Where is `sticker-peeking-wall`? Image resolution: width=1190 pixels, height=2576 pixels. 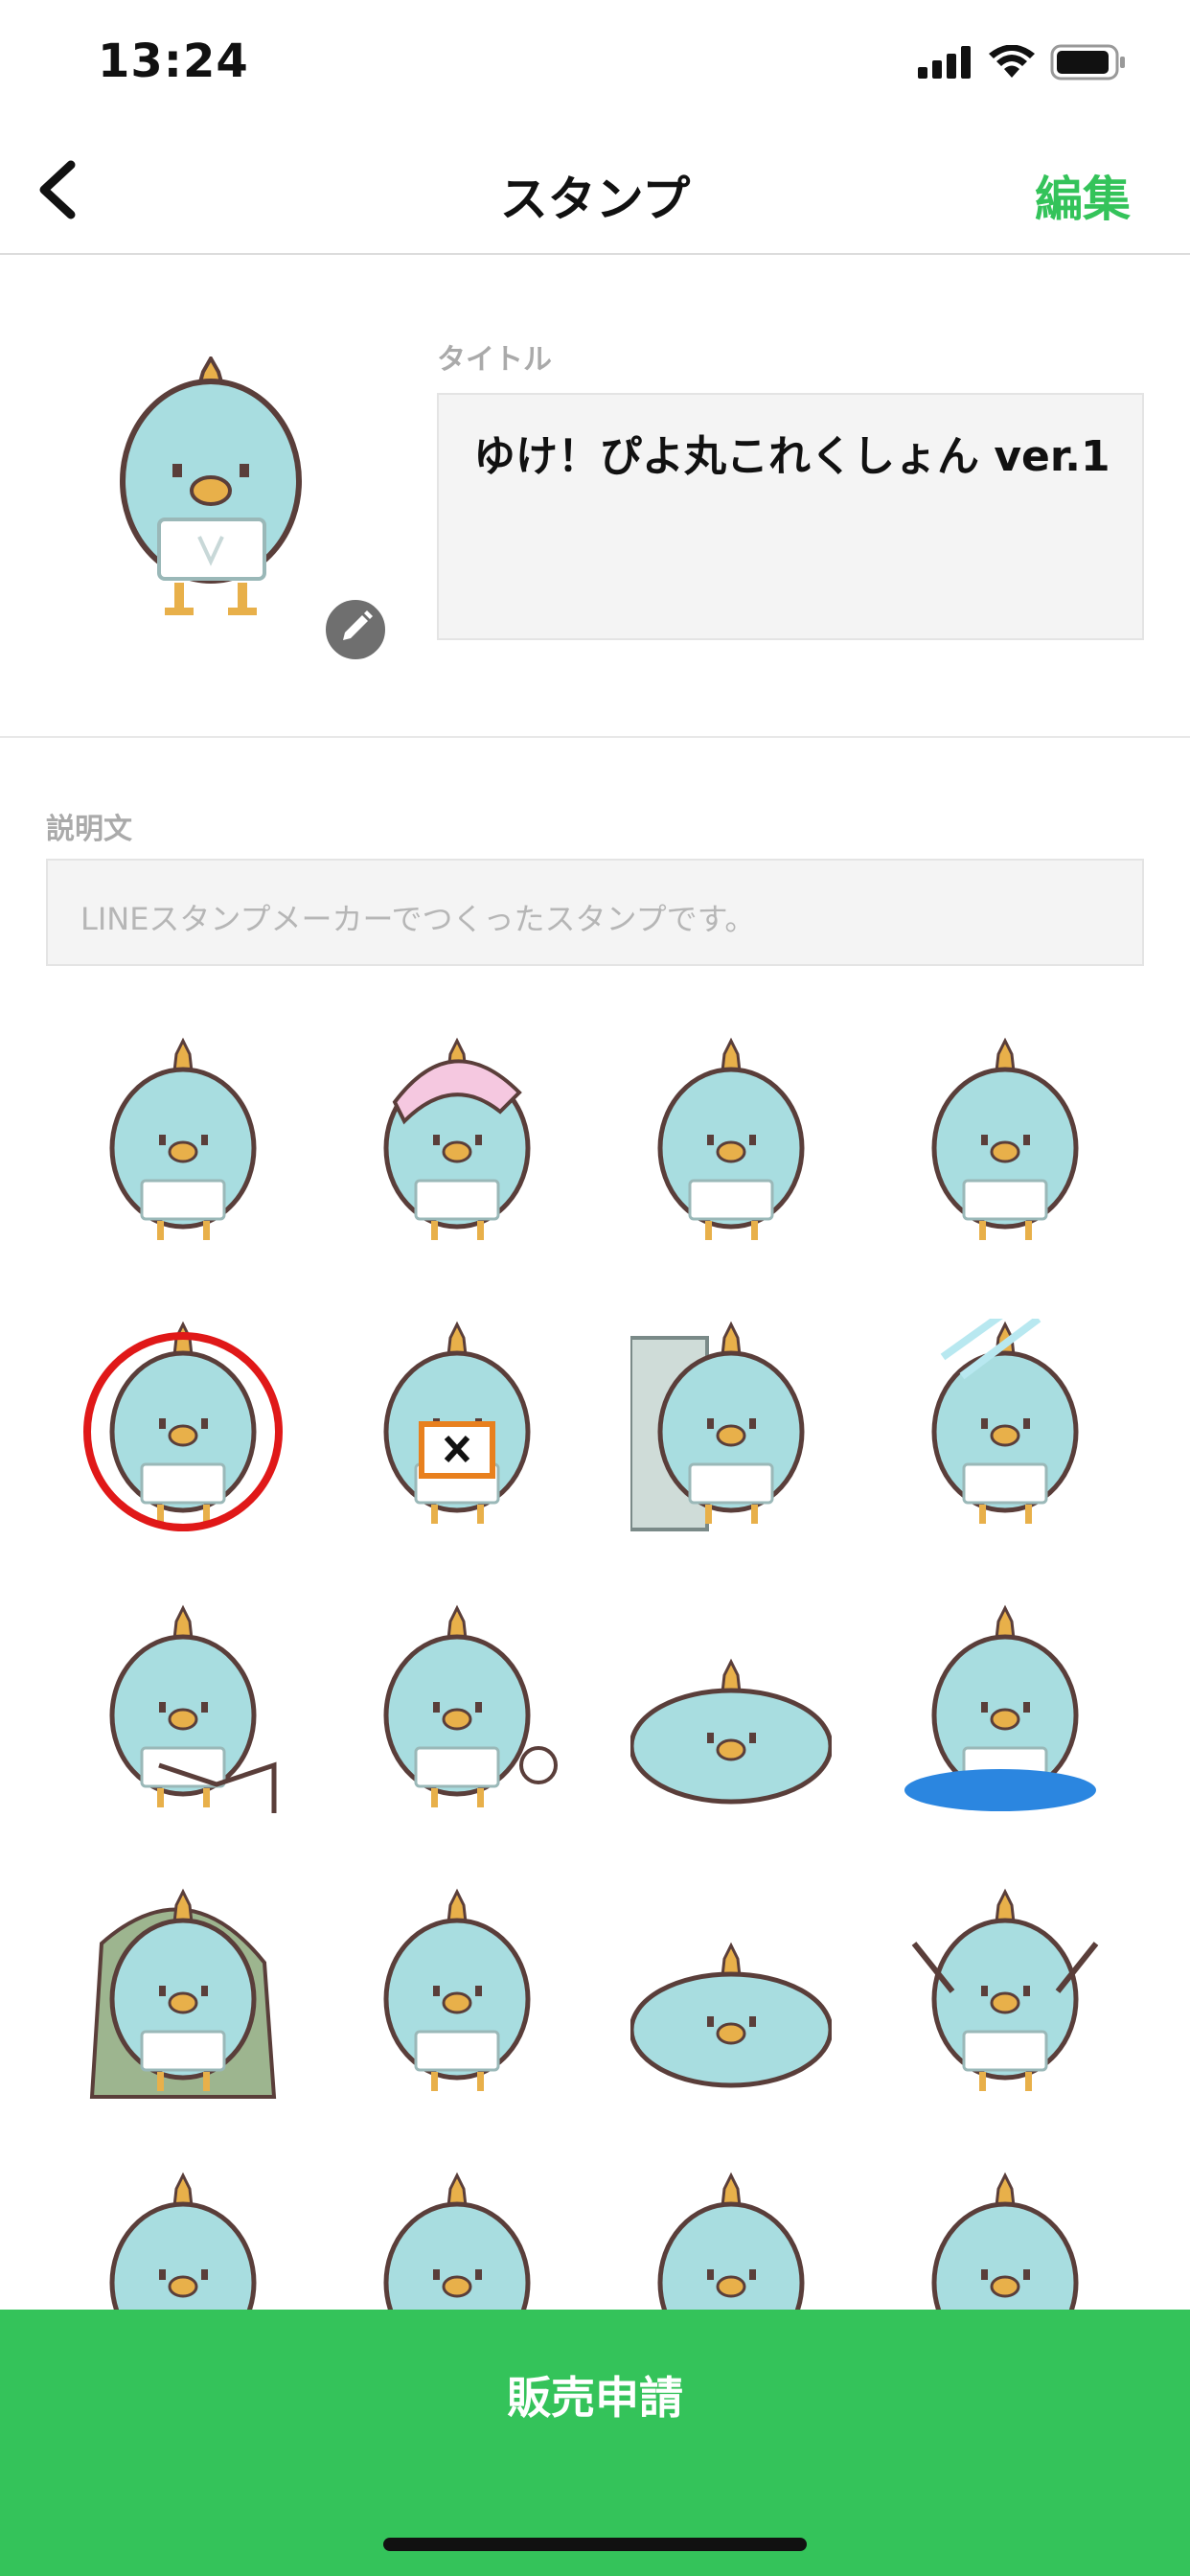 sticker-peeking-wall is located at coordinates (731, 1441).